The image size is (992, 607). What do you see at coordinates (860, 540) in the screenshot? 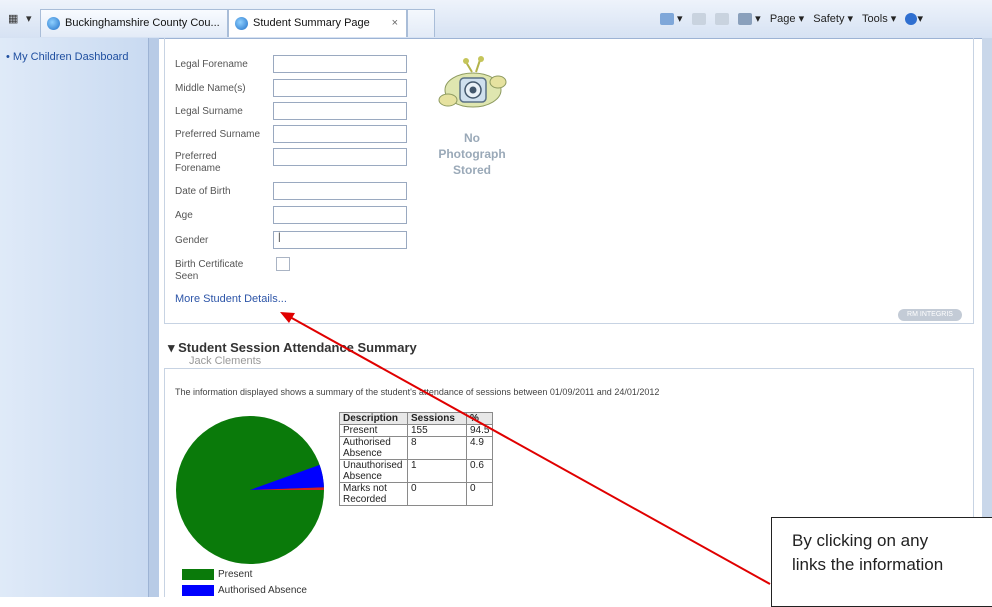
I see `callout-line-1: By clicking on any` at bounding box center [860, 540].